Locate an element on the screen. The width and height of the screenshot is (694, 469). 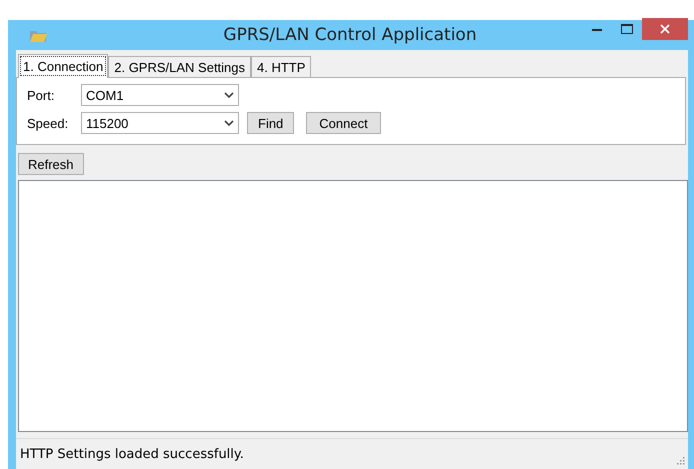
refresh-button: Refresh is located at coordinates (51, 164).